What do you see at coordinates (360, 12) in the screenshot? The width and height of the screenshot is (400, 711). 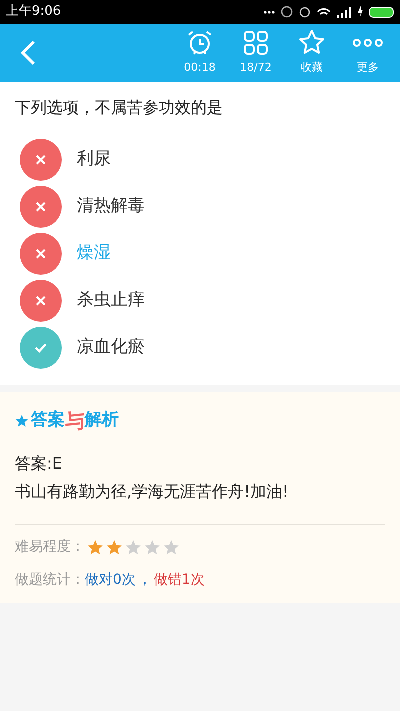 I see `charging-icon` at bounding box center [360, 12].